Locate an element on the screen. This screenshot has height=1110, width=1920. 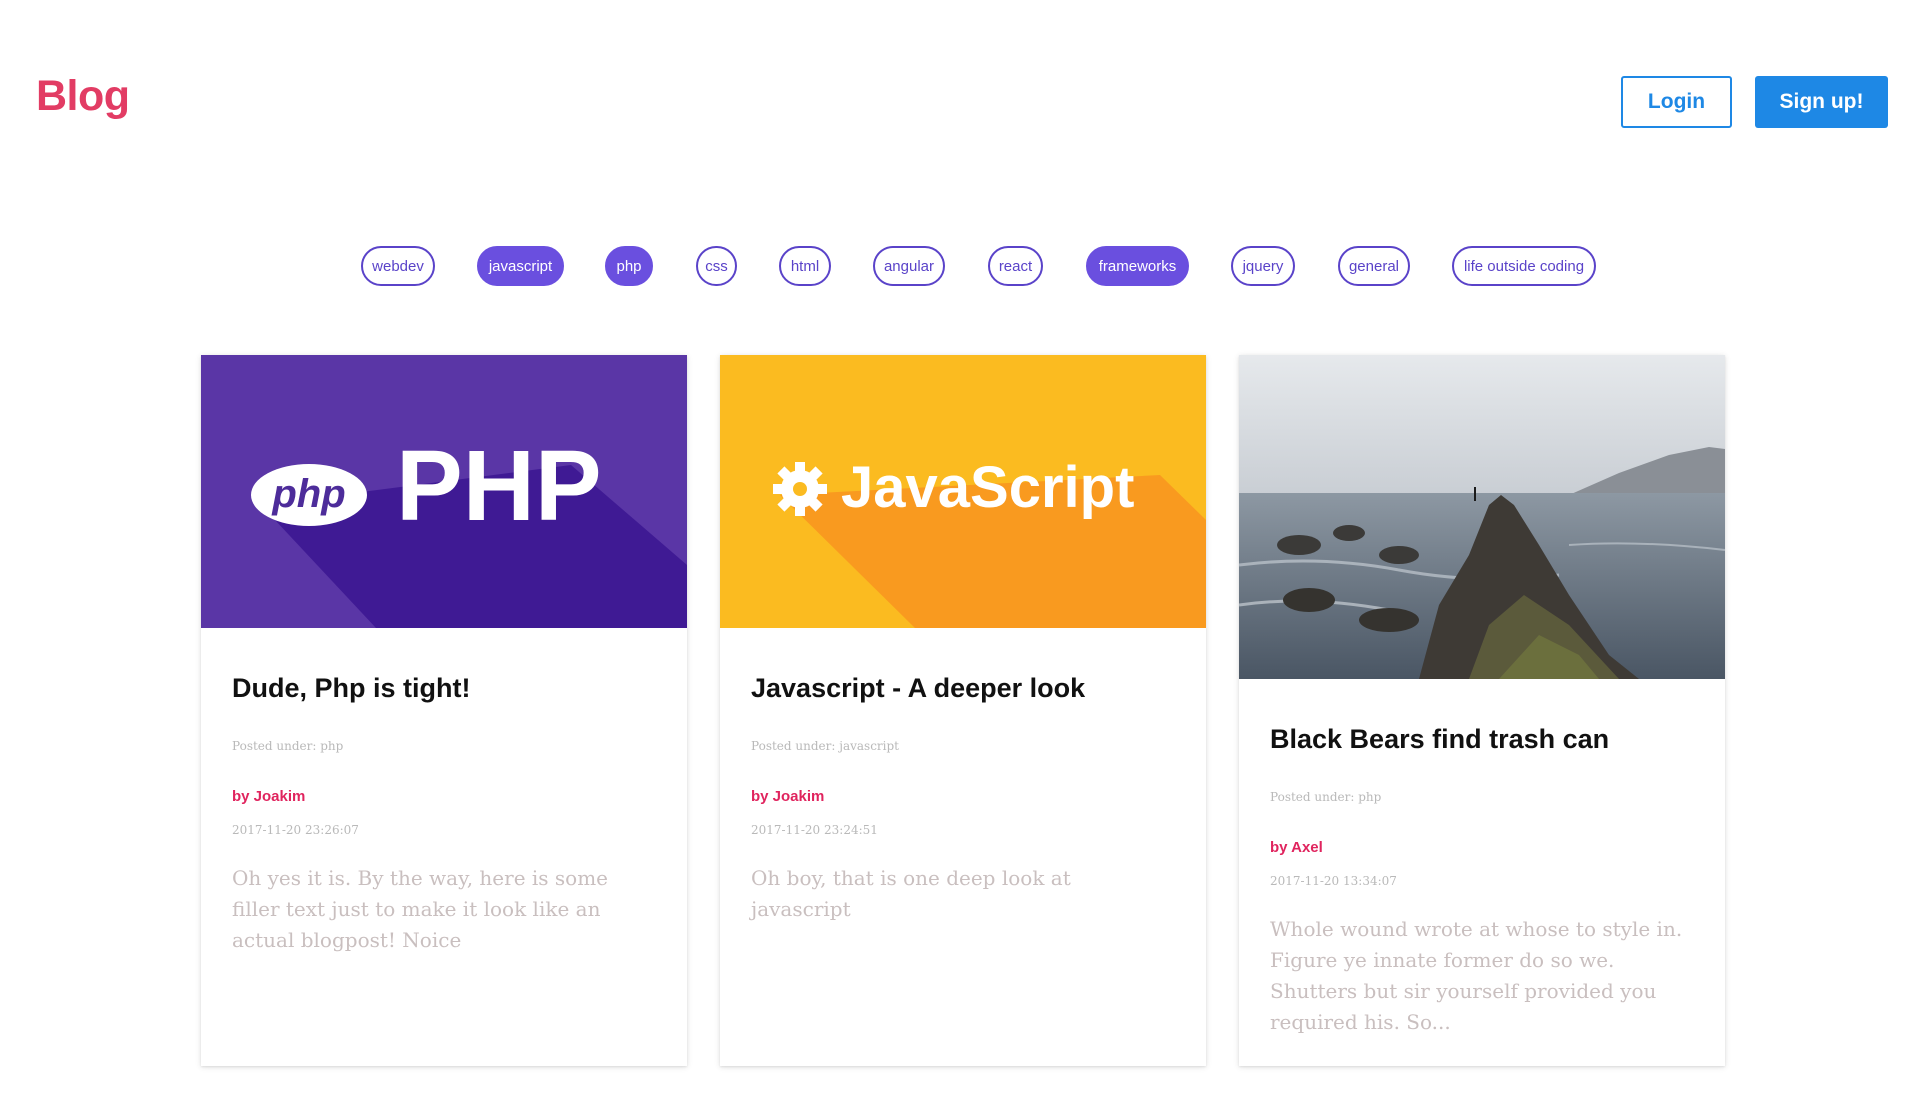
tag-react: react is located at coordinates (1015, 266).